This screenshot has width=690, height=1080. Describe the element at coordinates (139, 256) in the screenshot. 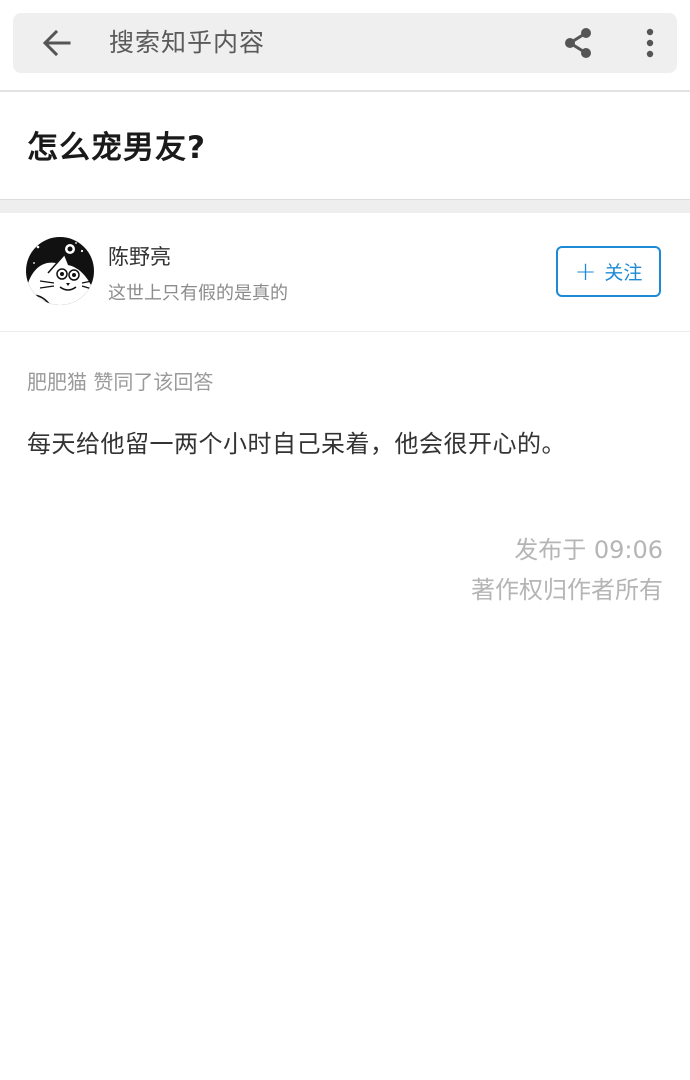

I see `author-name: 陈野亮` at that location.